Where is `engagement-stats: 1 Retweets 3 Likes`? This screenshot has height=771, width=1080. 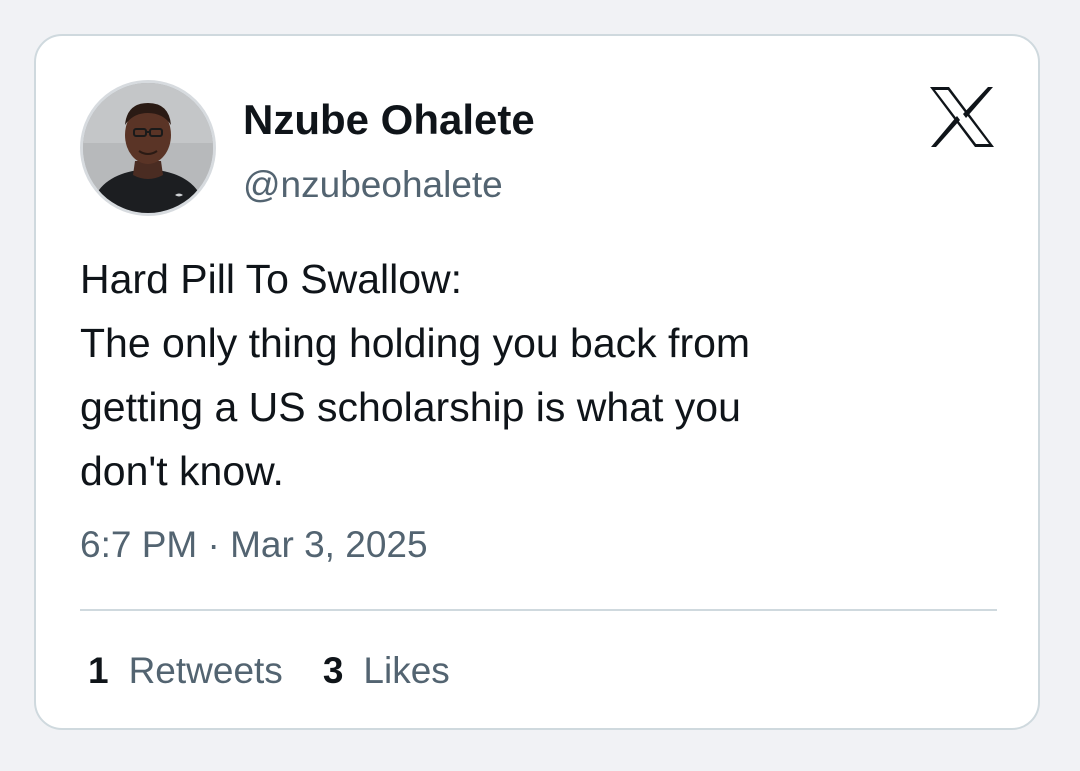
engagement-stats: 1 Retweets 3 Likes is located at coordinates (269, 671).